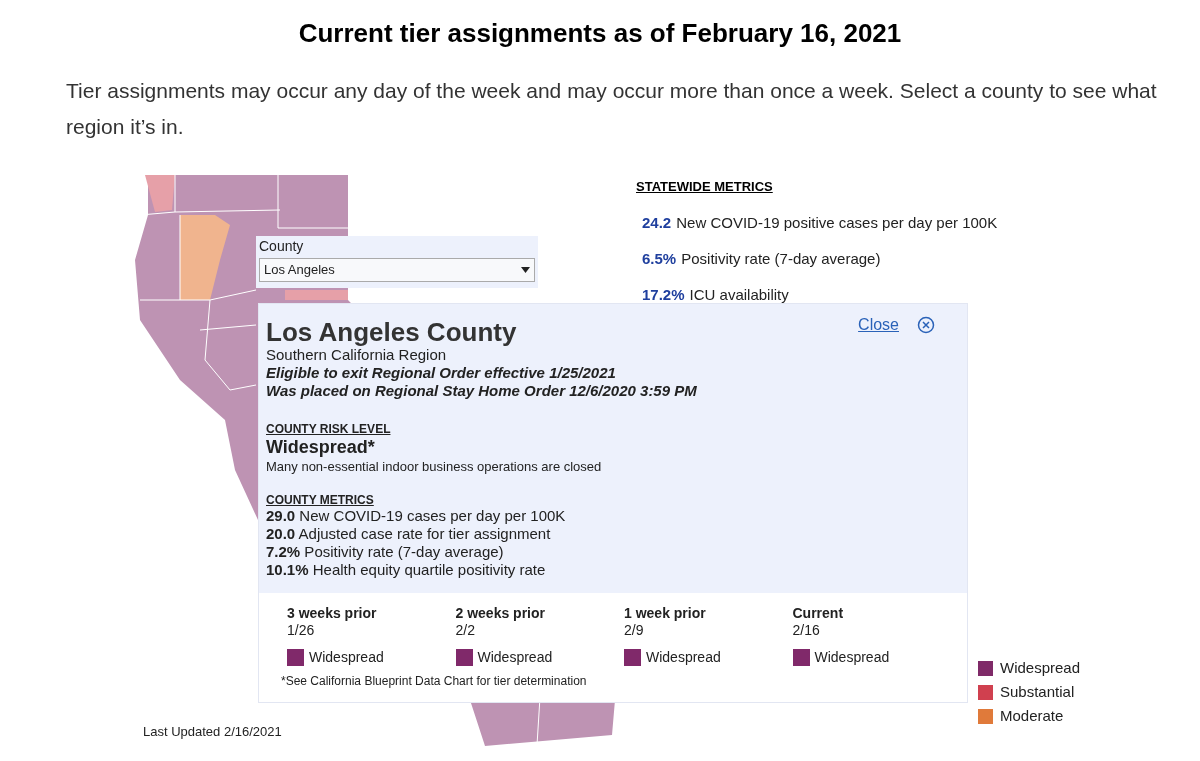 The image size is (1200, 761). Describe the element at coordinates (705, 187) in the screenshot. I see `statewide-metrics-heading: STATEWIDE METRICS` at that location.